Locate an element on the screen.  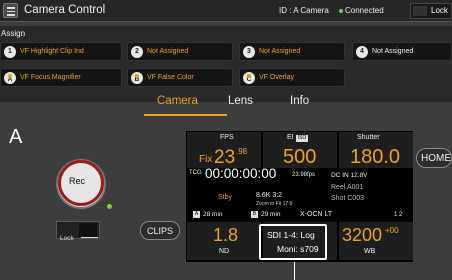
assign-button-3: 3 Not Assigned is located at coordinates (292, 51).